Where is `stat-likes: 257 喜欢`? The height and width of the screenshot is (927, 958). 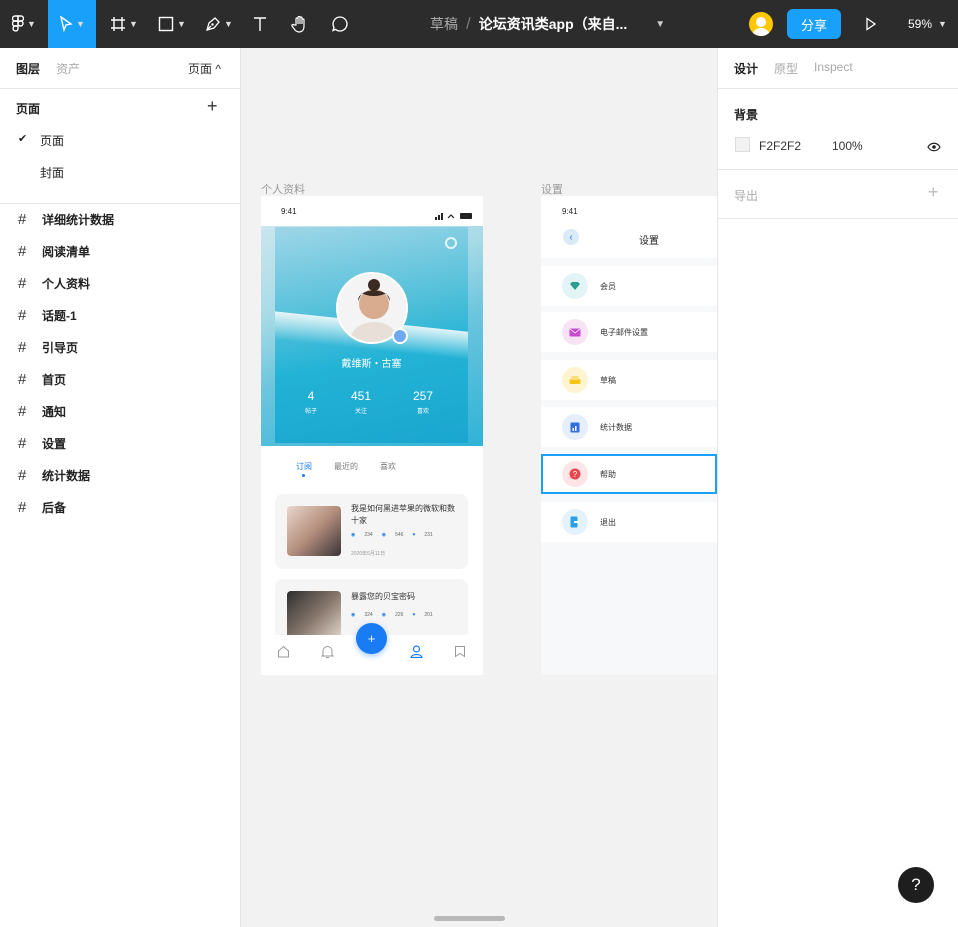
stat-likes: 257 喜欢 is located at coordinates (423, 402).